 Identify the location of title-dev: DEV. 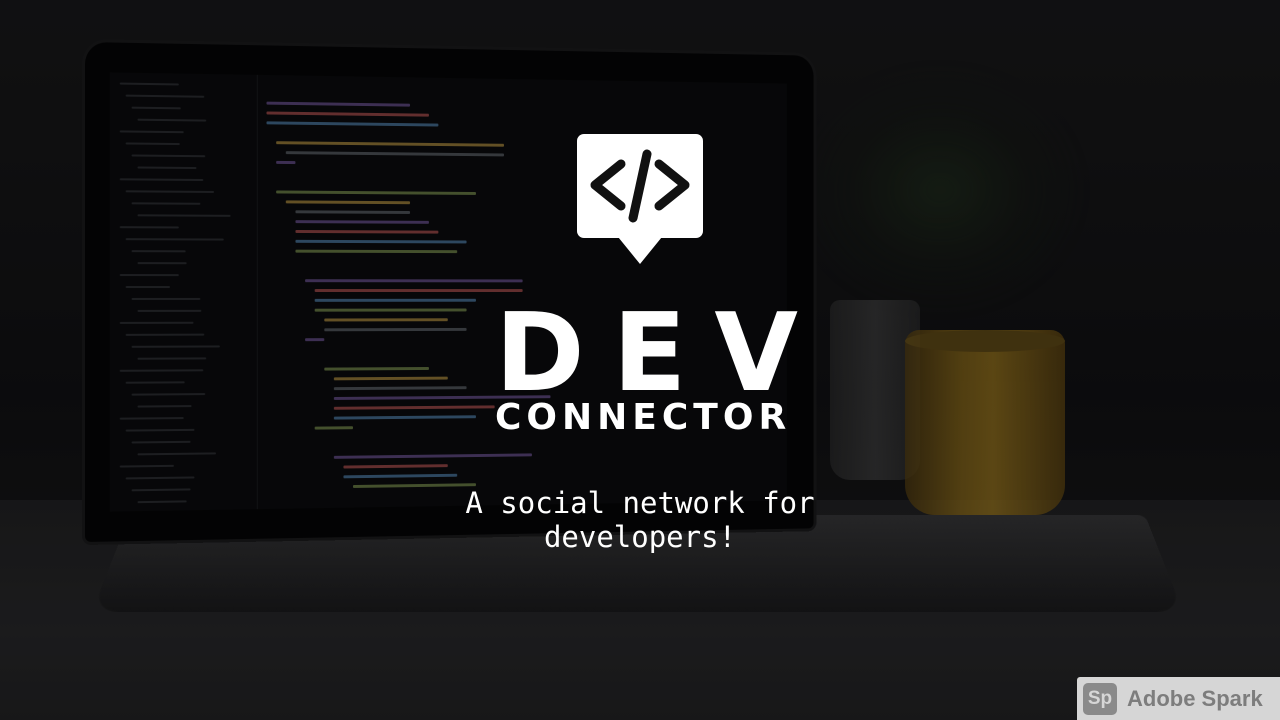
(661, 353).